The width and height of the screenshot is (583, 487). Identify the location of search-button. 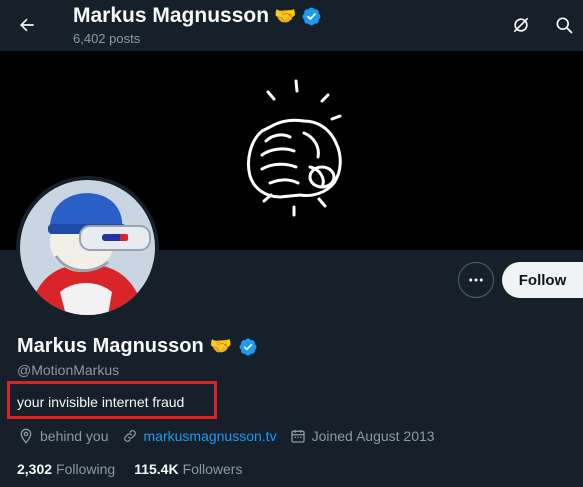
(564, 25).